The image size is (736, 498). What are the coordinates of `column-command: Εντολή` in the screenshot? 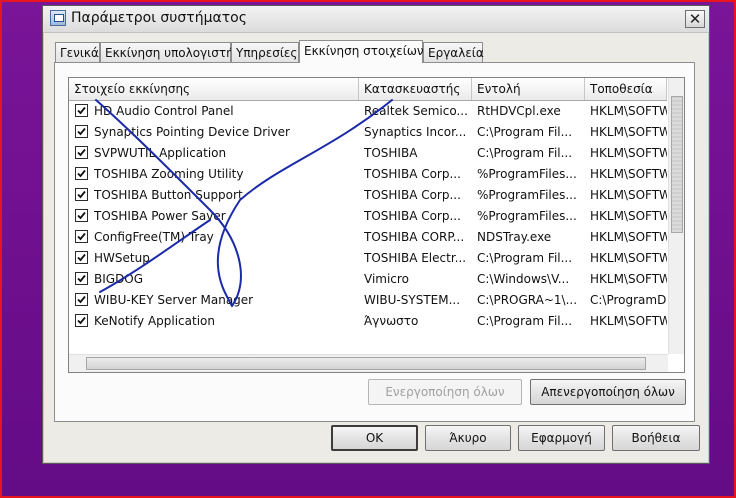 It's located at (528, 89).